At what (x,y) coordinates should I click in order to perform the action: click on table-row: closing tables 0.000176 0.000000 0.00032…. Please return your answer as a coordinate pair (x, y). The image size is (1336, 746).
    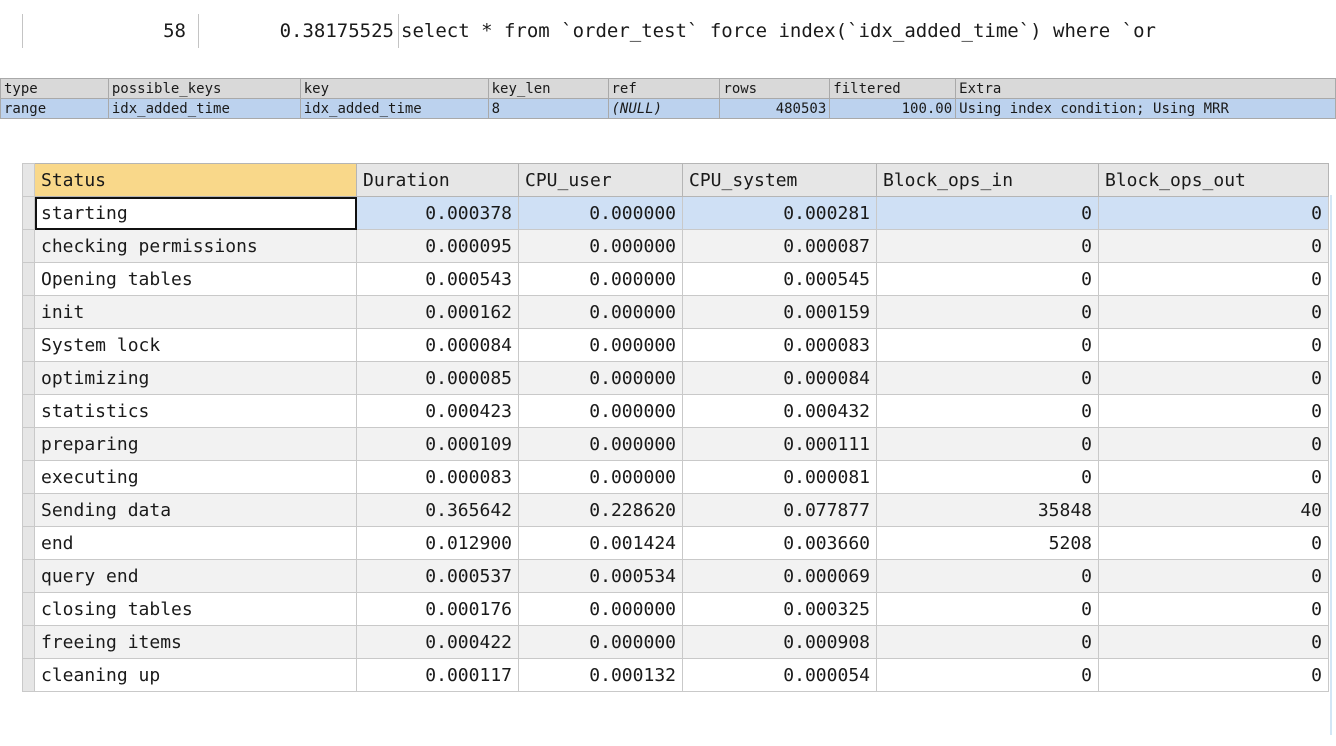
    Looking at the image, I should click on (675, 609).